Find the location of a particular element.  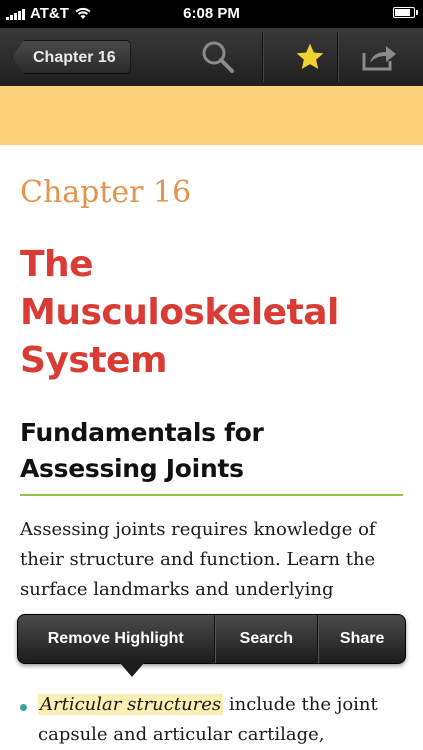

chapter-label: Chapter 16 is located at coordinates (106, 192).